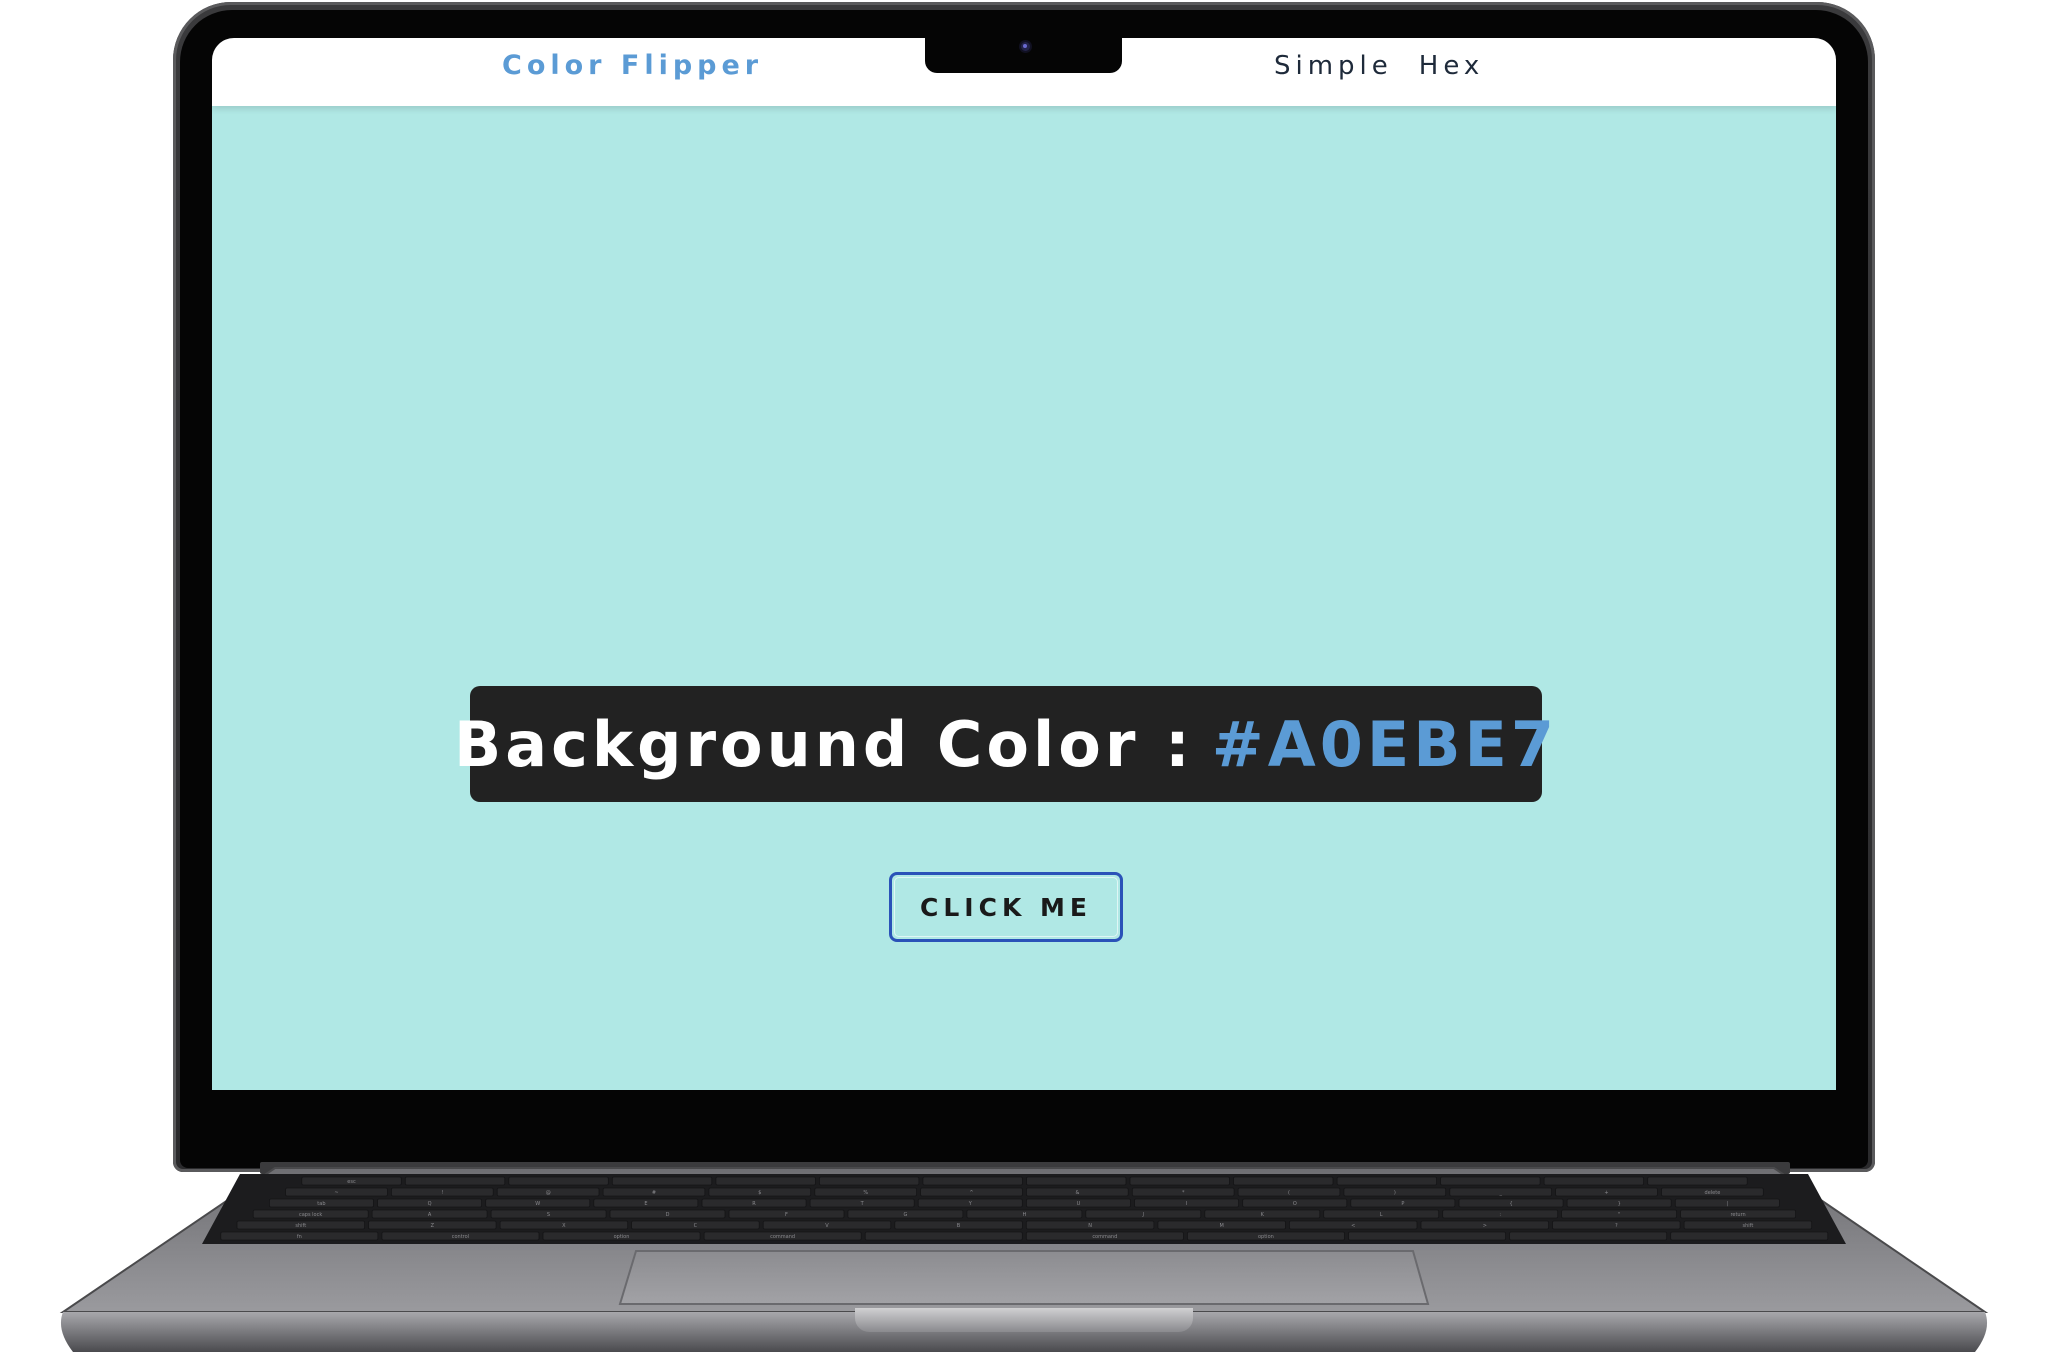 The height and width of the screenshot is (1368, 2049). Describe the element at coordinates (1090, 1226) in the screenshot. I see `keyboard-key-label: N` at that location.